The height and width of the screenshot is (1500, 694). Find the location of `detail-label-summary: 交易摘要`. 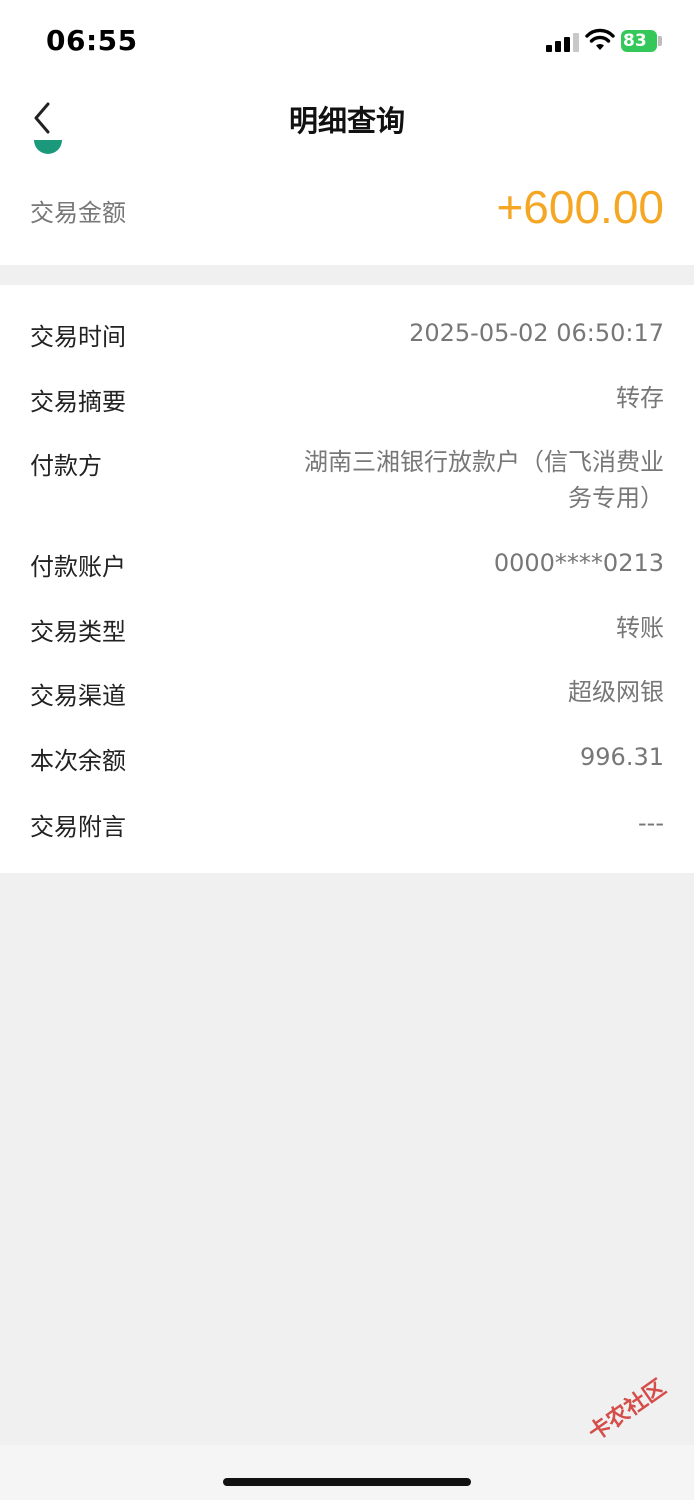

detail-label-summary: 交易摘要 is located at coordinates (78, 402).